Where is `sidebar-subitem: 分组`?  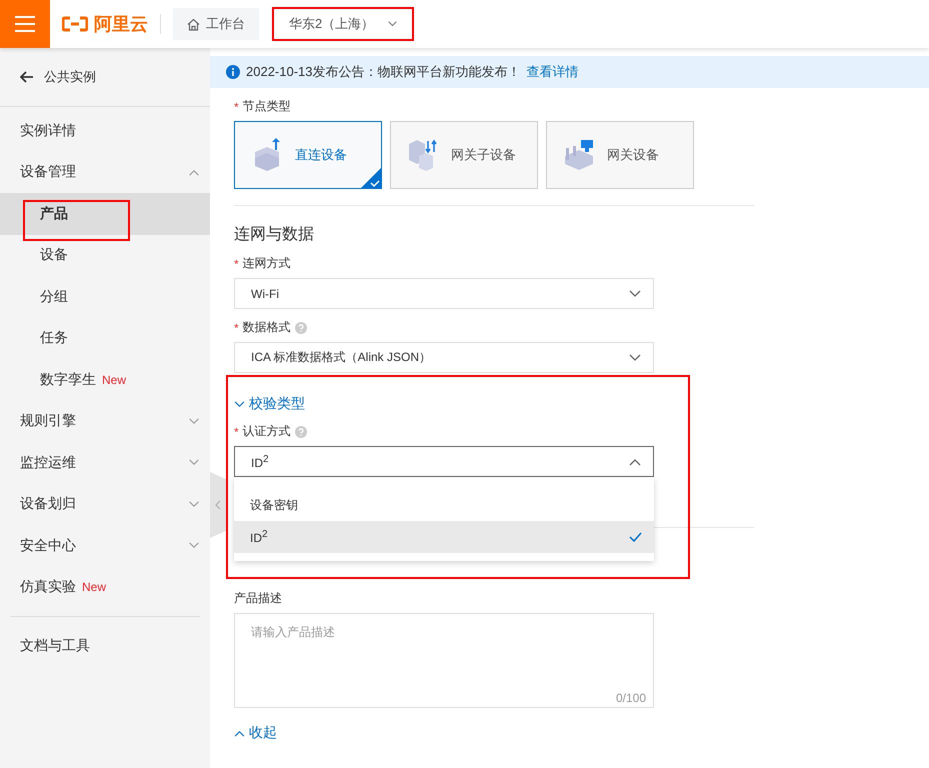
sidebar-subitem: 分组 is located at coordinates (105, 297).